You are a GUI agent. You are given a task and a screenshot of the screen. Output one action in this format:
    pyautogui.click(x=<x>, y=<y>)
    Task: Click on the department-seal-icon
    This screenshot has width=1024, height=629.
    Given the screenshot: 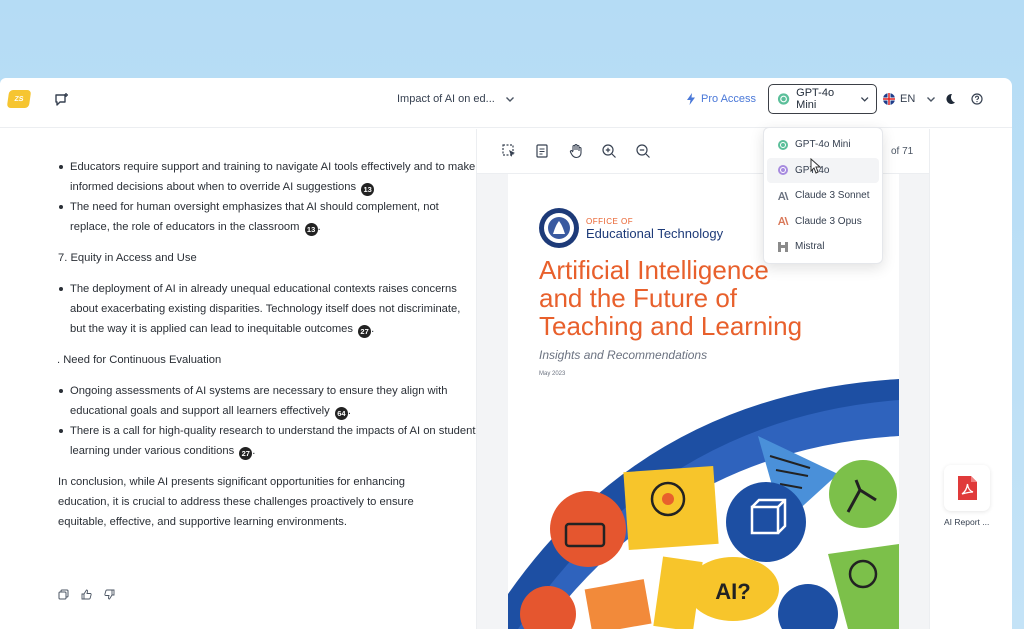 What is the action you would take?
    pyautogui.click(x=559, y=228)
    